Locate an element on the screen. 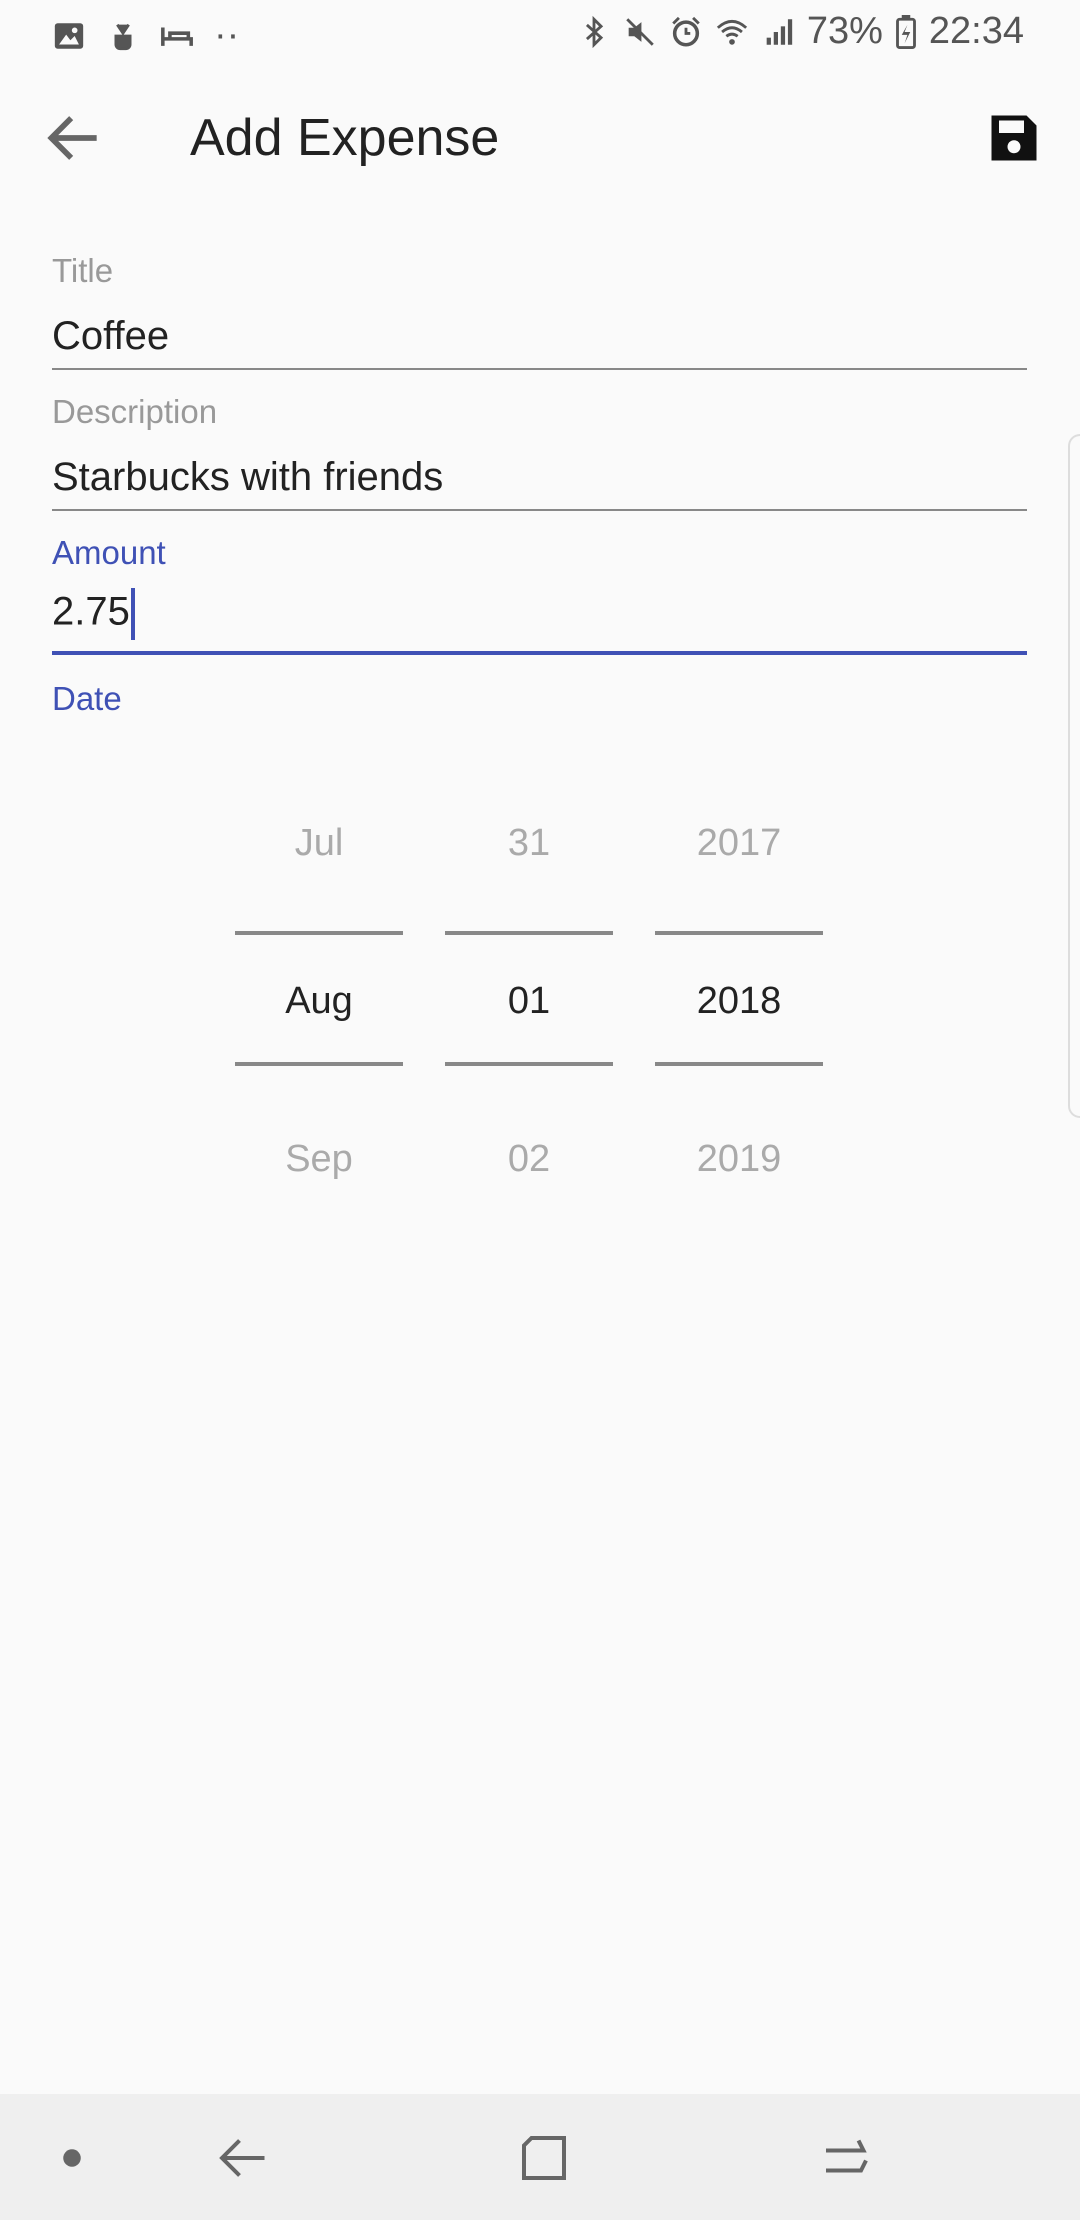  signal-icon is located at coordinates (779, 31).